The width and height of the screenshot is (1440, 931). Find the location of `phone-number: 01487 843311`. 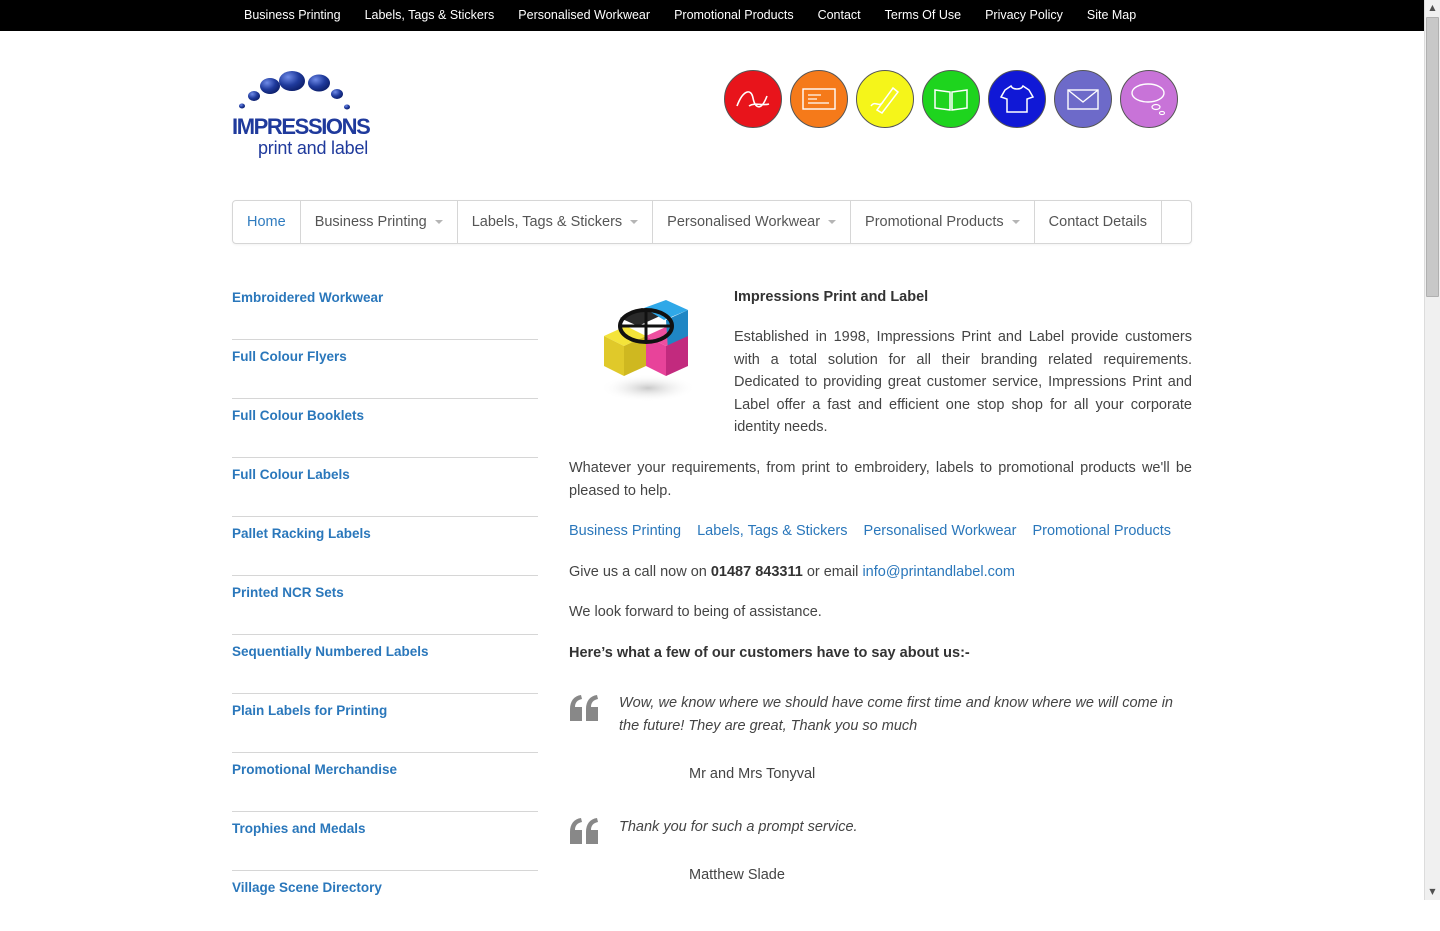

phone-number: 01487 843311 is located at coordinates (756, 572).